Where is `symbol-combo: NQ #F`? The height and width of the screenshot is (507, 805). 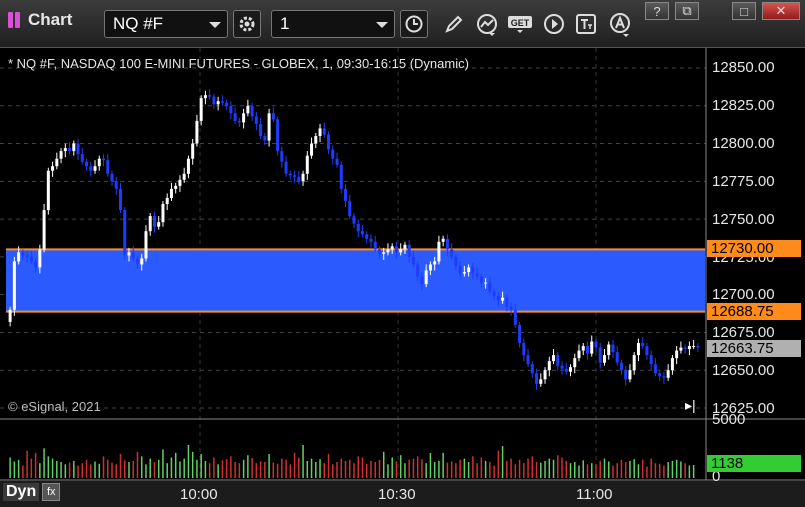 symbol-combo: NQ #F is located at coordinates (166, 24).